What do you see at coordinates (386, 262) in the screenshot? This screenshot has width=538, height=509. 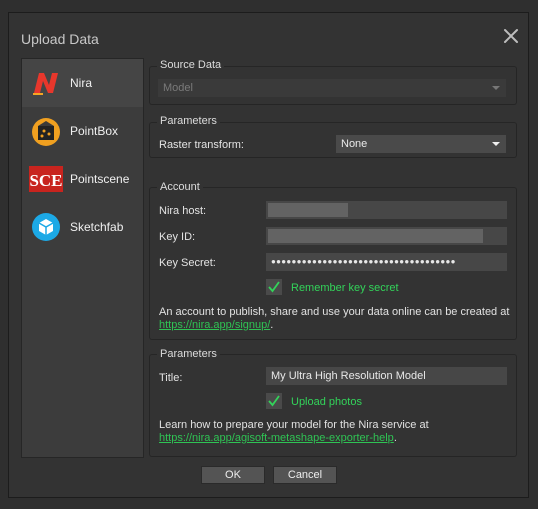 I see `key-secret-field: ●●●●●●●●●●●●●●●●●●●●●●●●●●●●●●●●●●●●` at bounding box center [386, 262].